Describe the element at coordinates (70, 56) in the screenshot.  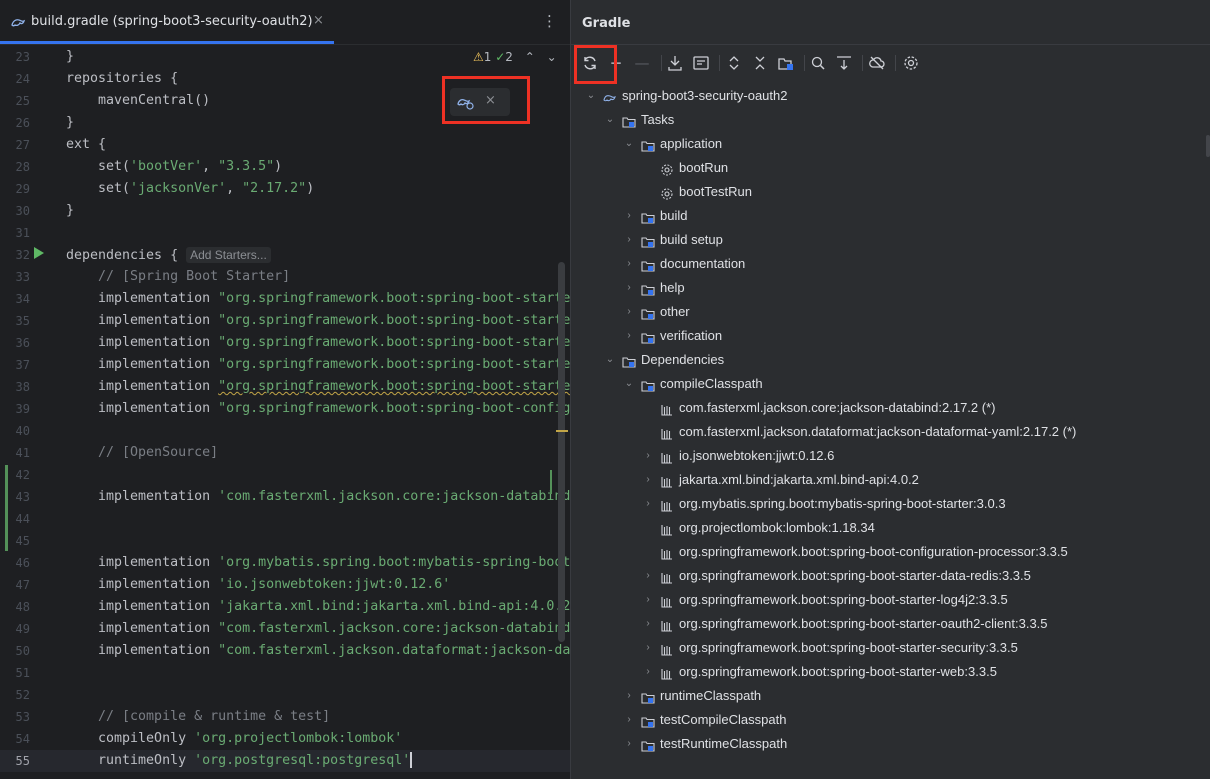
I see `code-line: }` at that location.